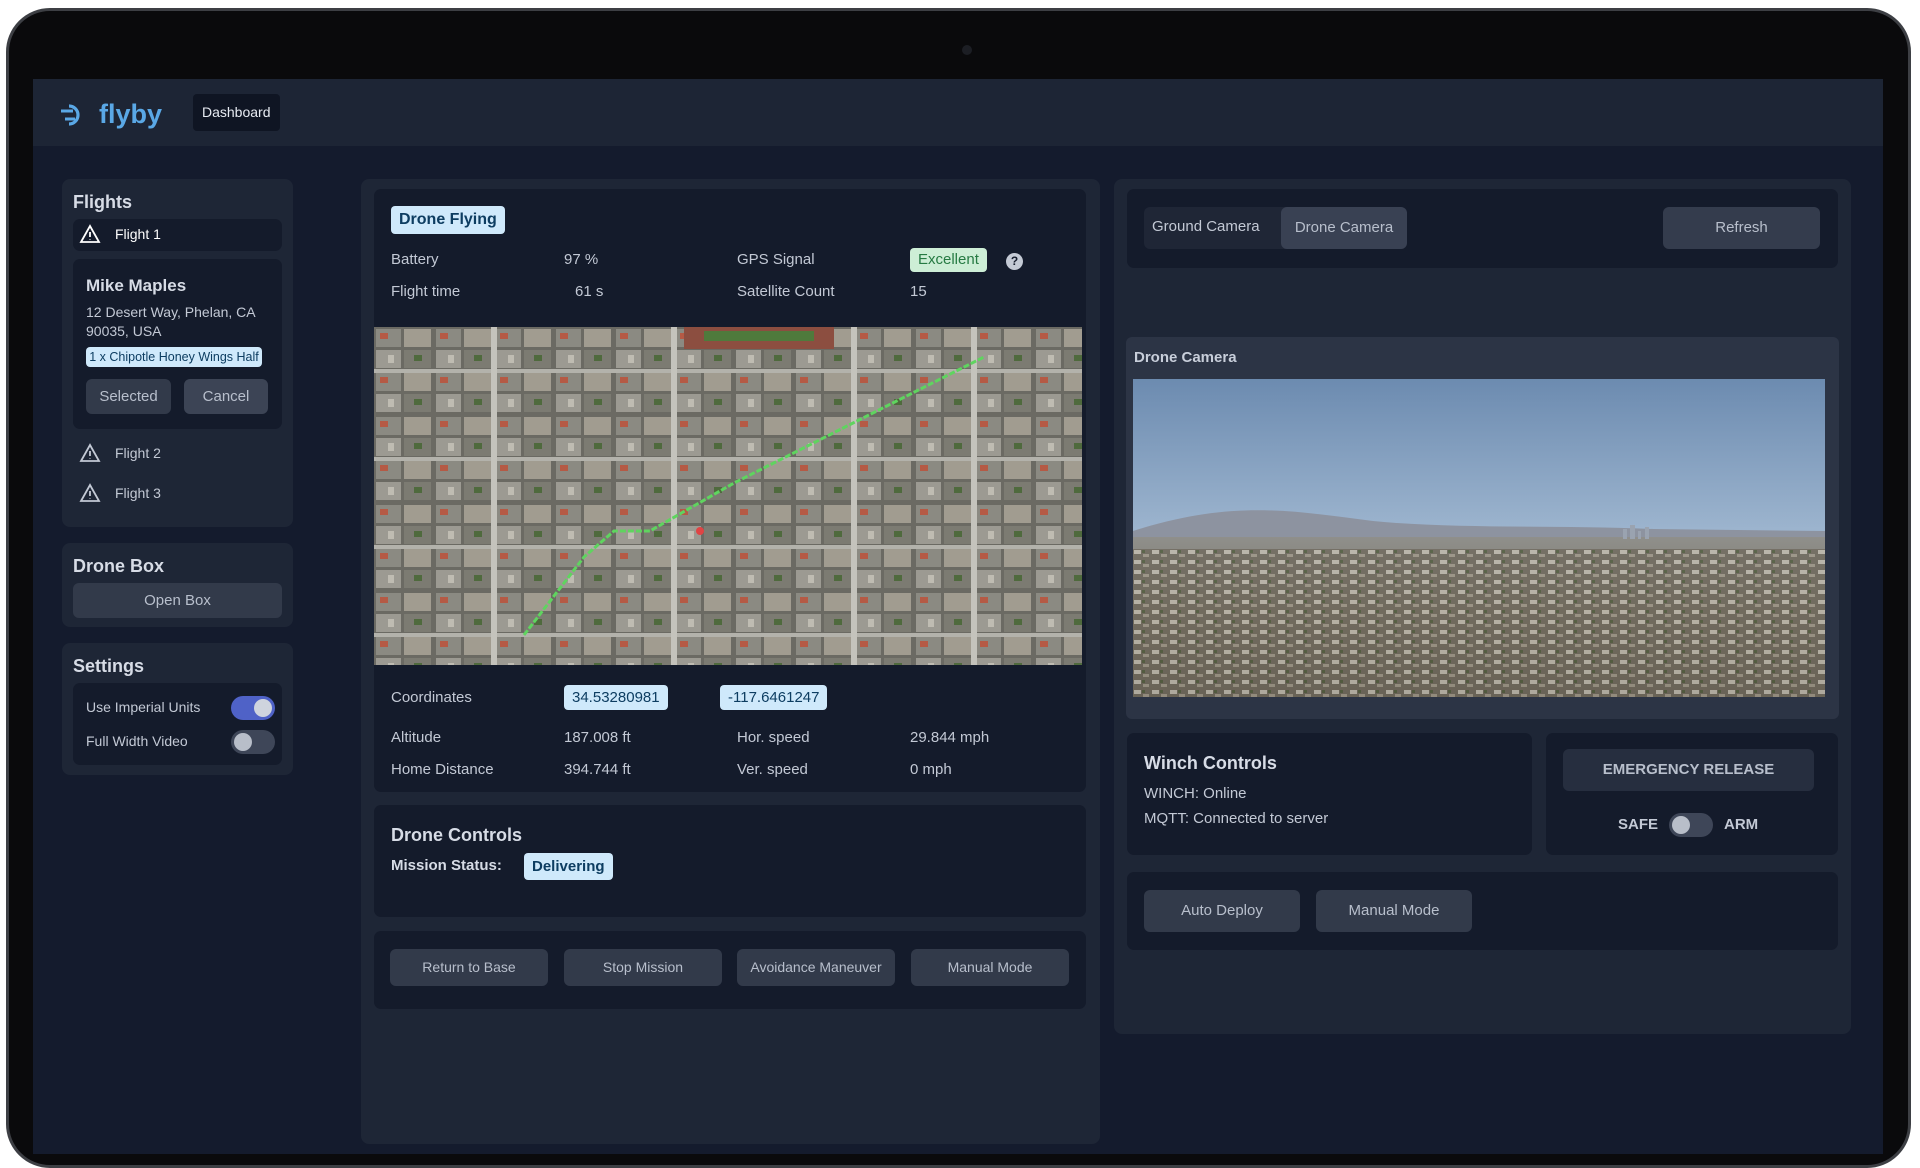 This screenshot has width=1920, height=1168. I want to click on imperial-units-label: Use Imperial Units, so click(143, 707).